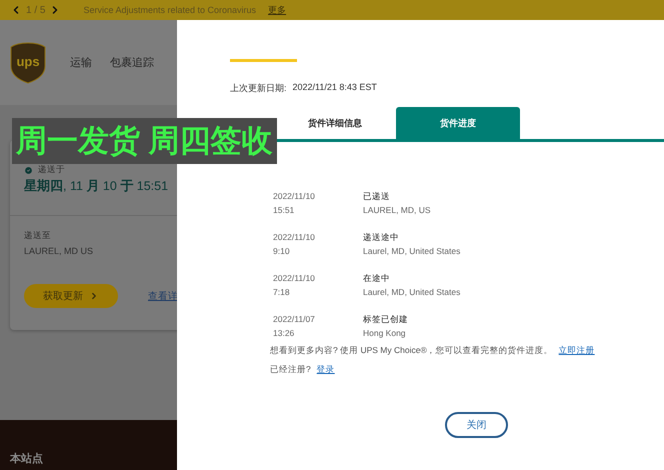 The width and height of the screenshot is (664, 470). What do you see at coordinates (258, 88) in the screenshot?
I see `last-updated-label: 上次更新日期:` at bounding box center [258, 88].